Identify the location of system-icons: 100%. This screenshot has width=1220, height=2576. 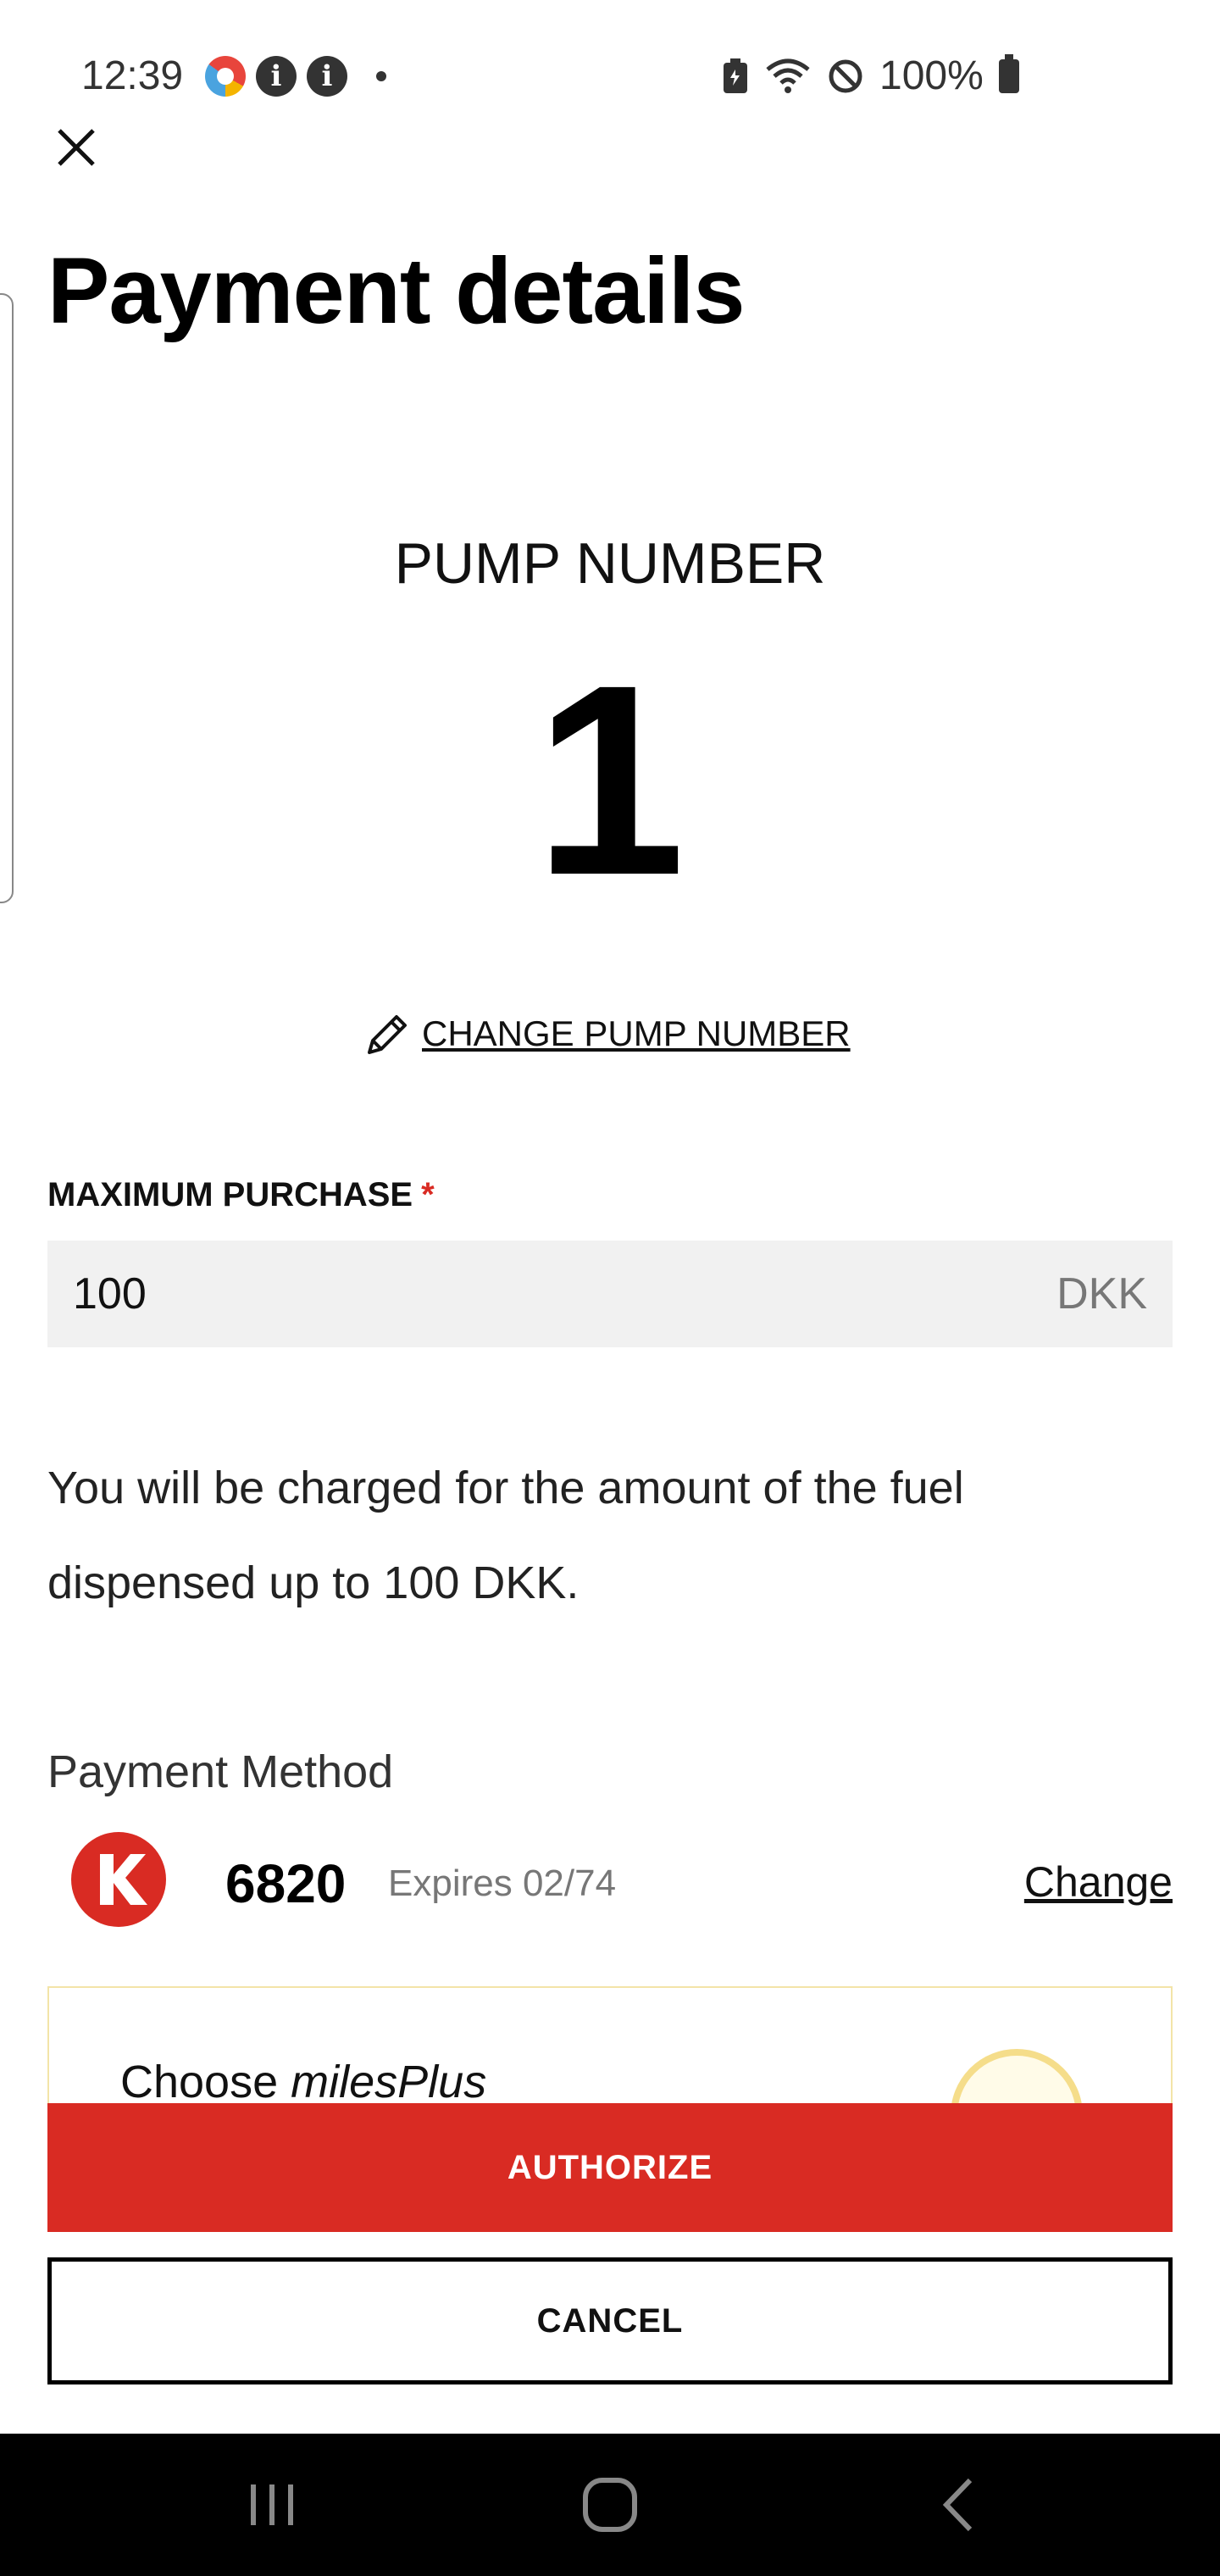
(870, 76).